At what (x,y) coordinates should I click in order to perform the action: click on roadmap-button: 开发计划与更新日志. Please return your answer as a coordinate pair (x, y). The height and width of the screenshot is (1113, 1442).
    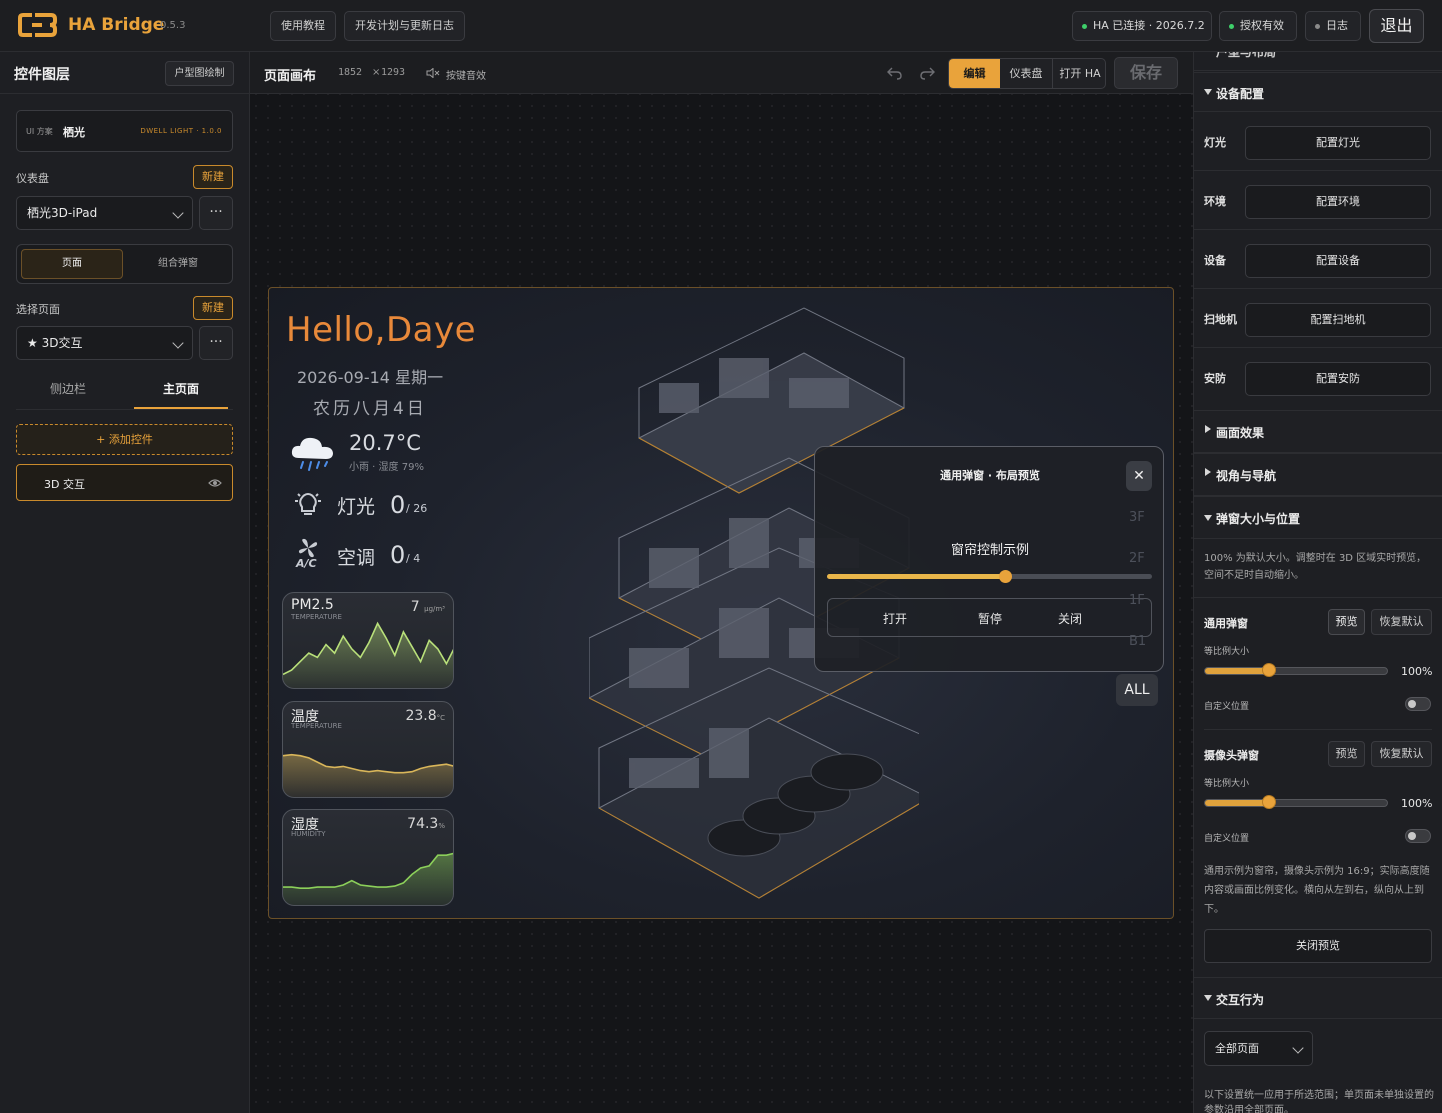
    Looking at the image, I should click on (404, 26).